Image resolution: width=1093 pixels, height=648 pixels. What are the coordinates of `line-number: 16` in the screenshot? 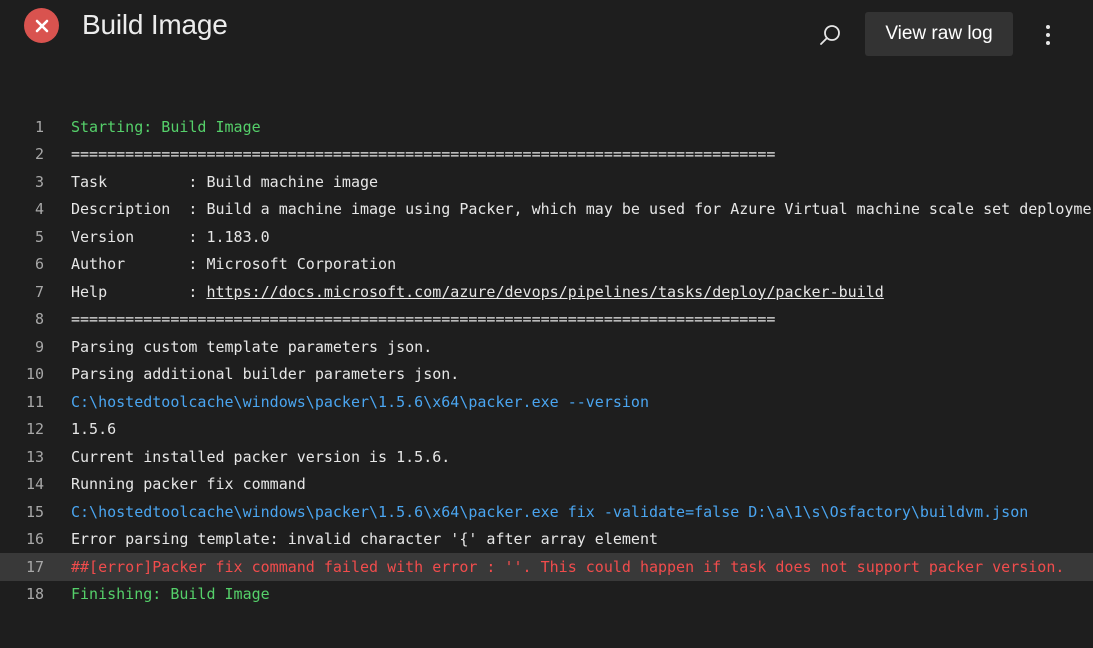 It's located at (22, 539).